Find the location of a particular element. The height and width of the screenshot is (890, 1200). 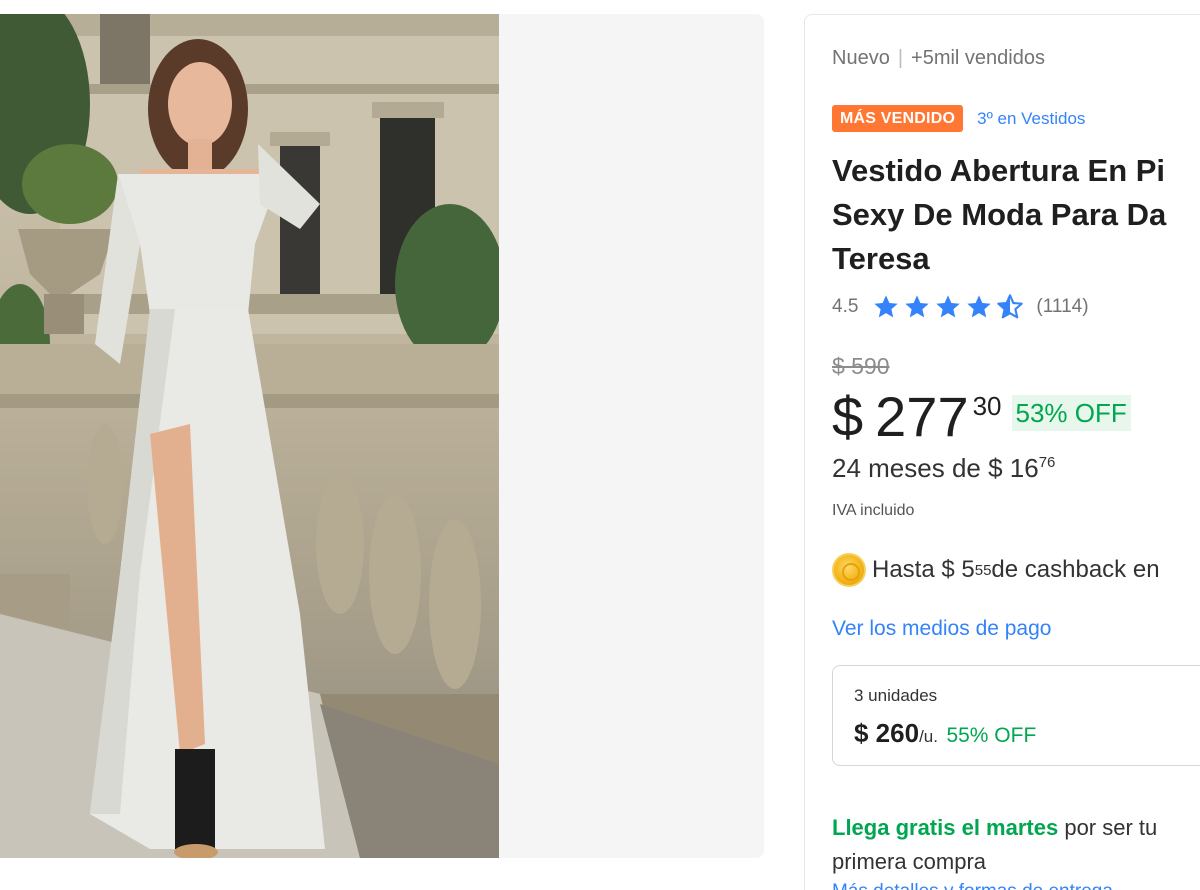

shipping-highlight: Llega gratis el martes is located at coordinates (945, 827).